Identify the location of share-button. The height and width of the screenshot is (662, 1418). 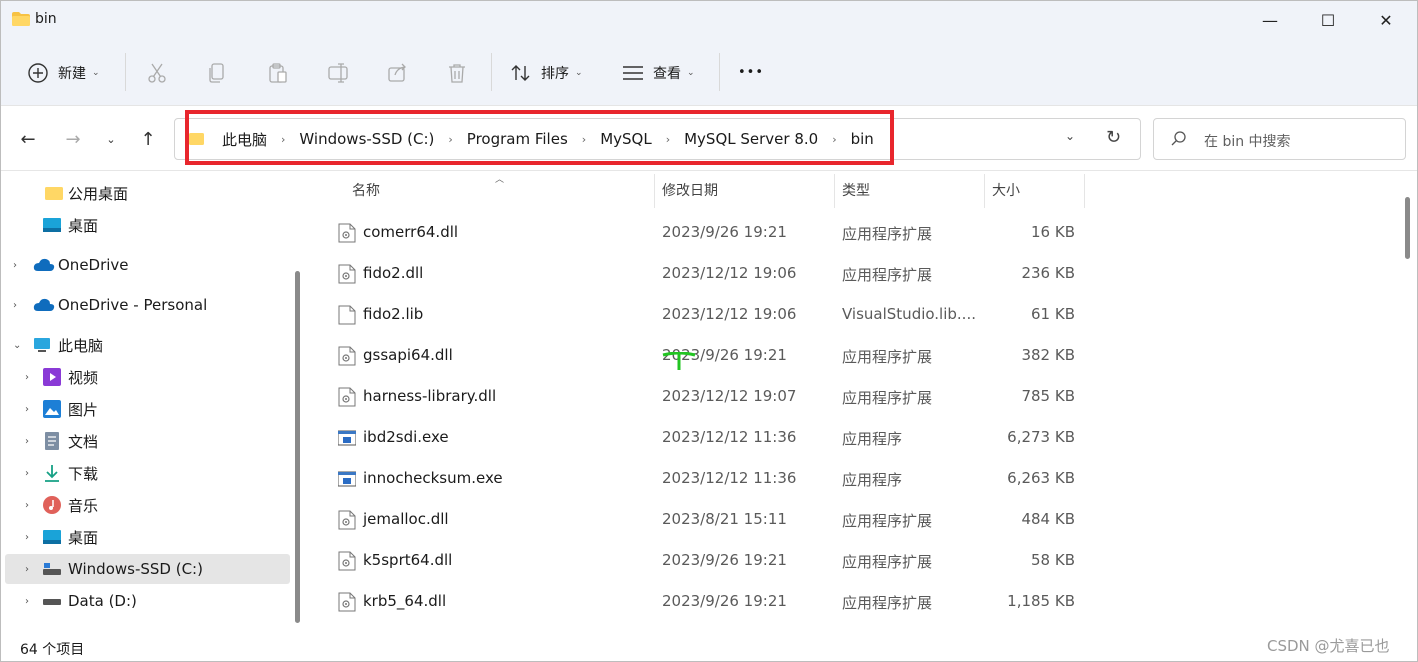
(398, 72).